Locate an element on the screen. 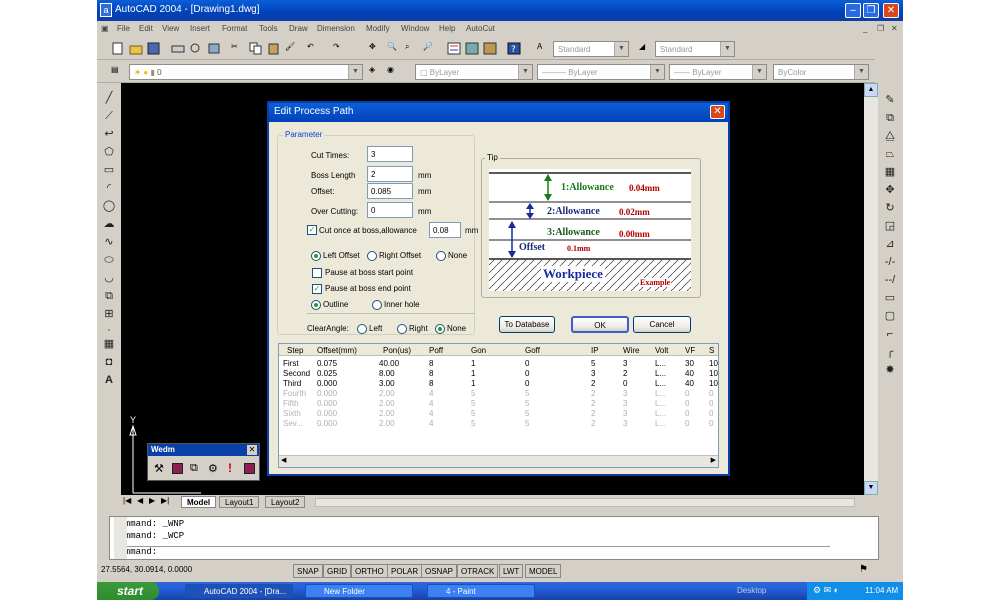 The height and width of the screenshot is (600, 1000). offset-input: 0.085 is located at coordinates (390, 191).